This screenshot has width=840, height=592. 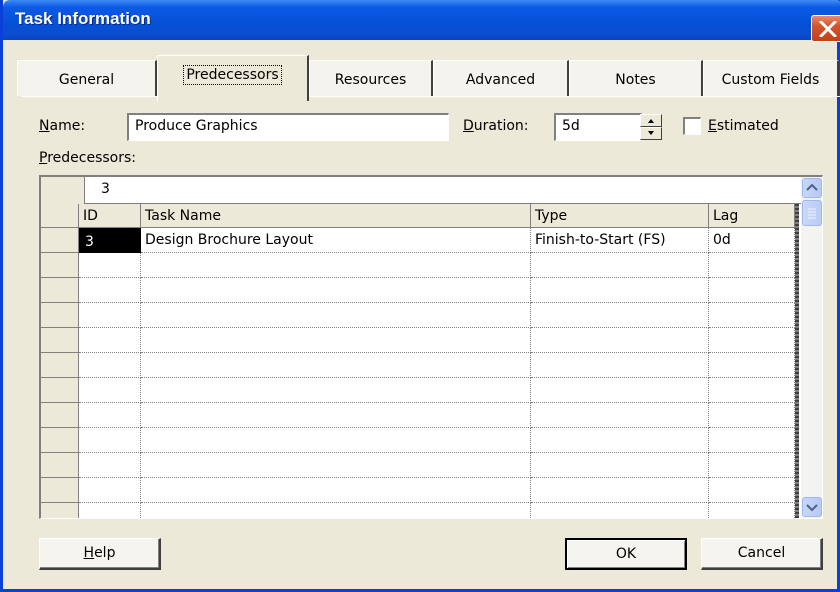 I want to click on help-button: Help, so click(x=100, y=554).